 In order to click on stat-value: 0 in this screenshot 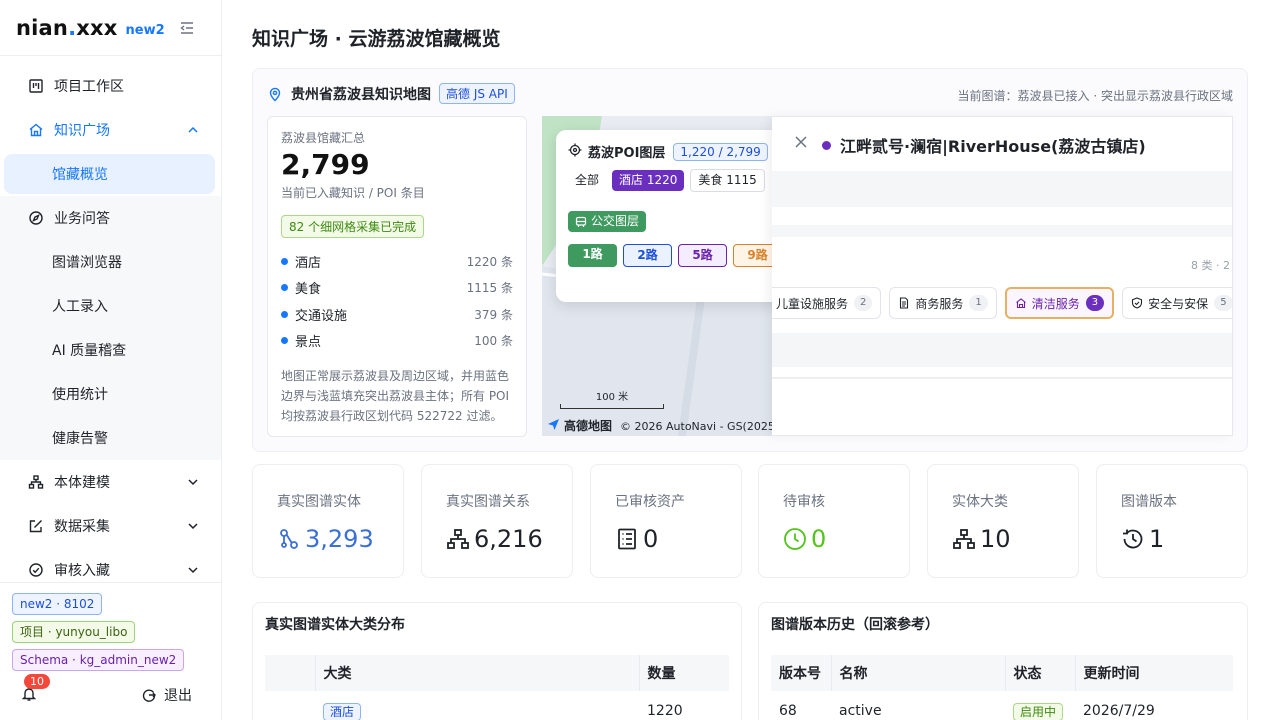, I will do `click(651, 539)`.